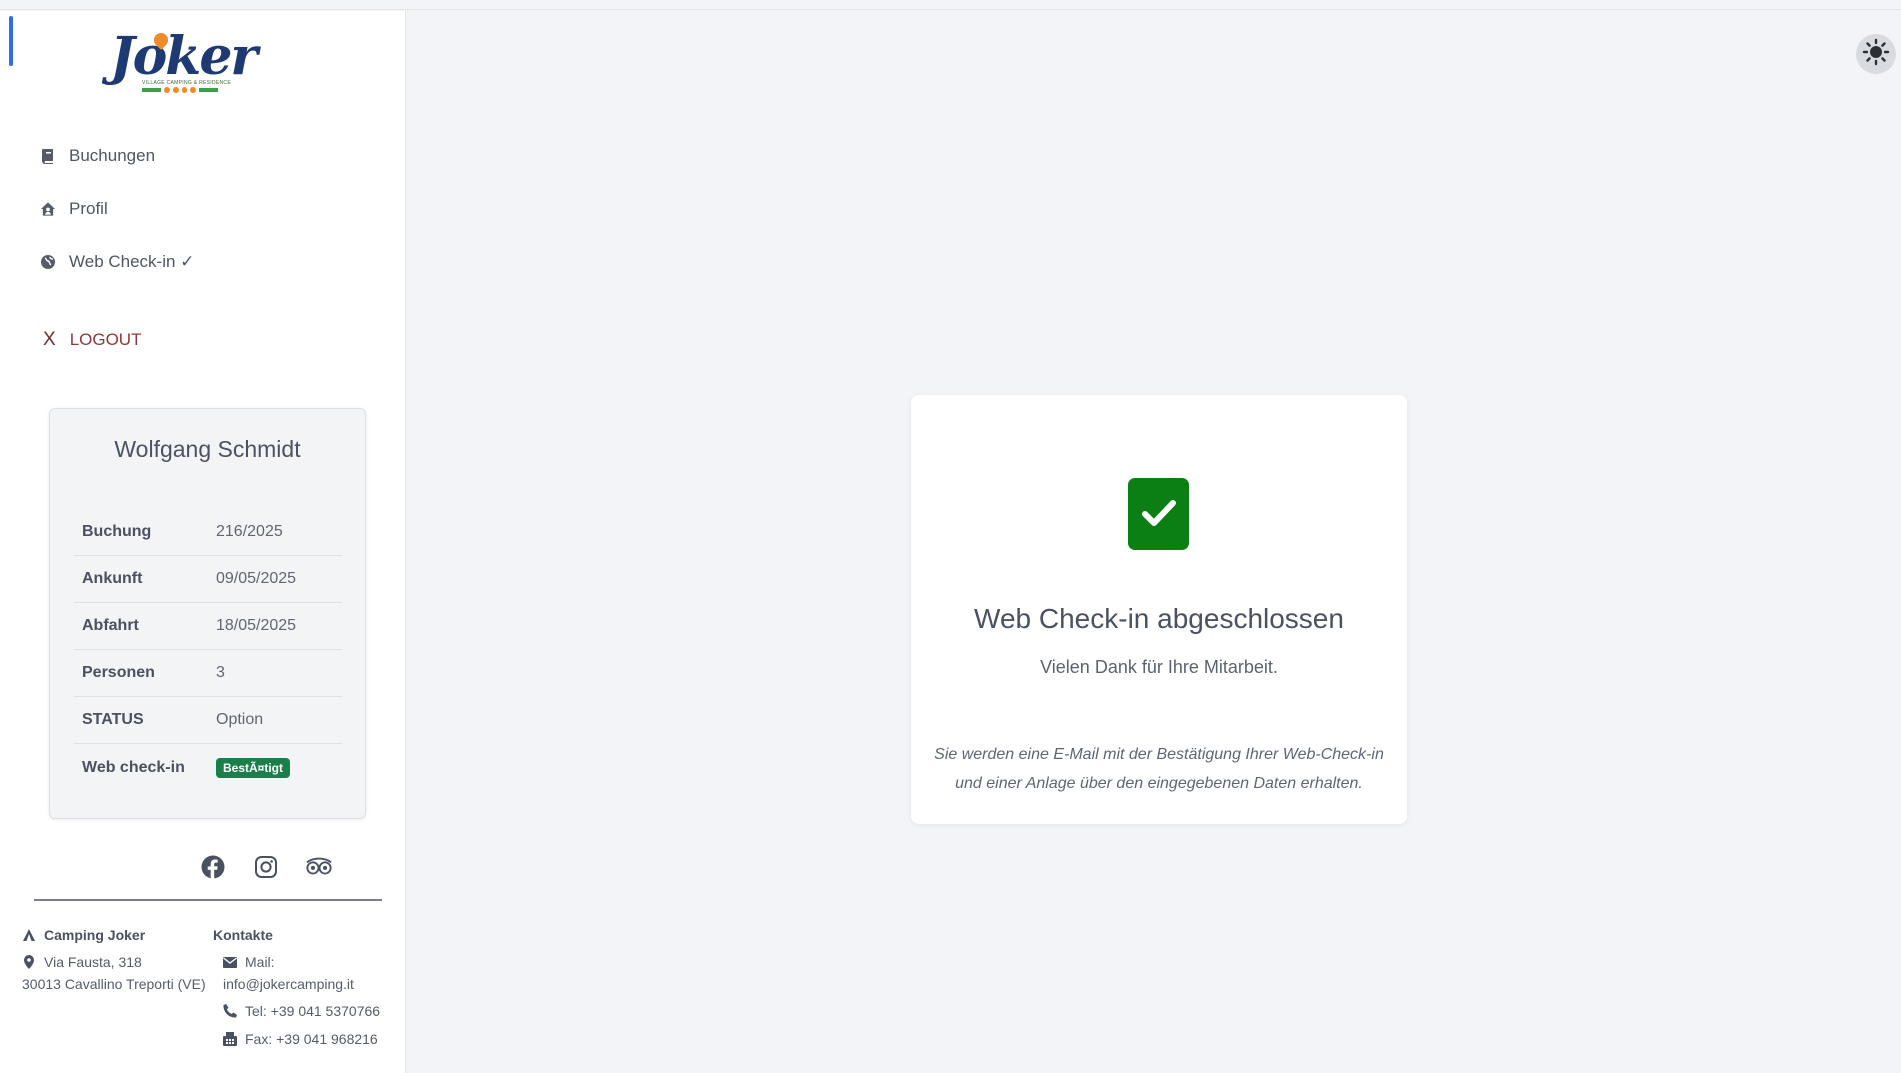  I want to click on logo-subtext: VILLAGE CAMPING & RESIDENCE, so click(186, 83).